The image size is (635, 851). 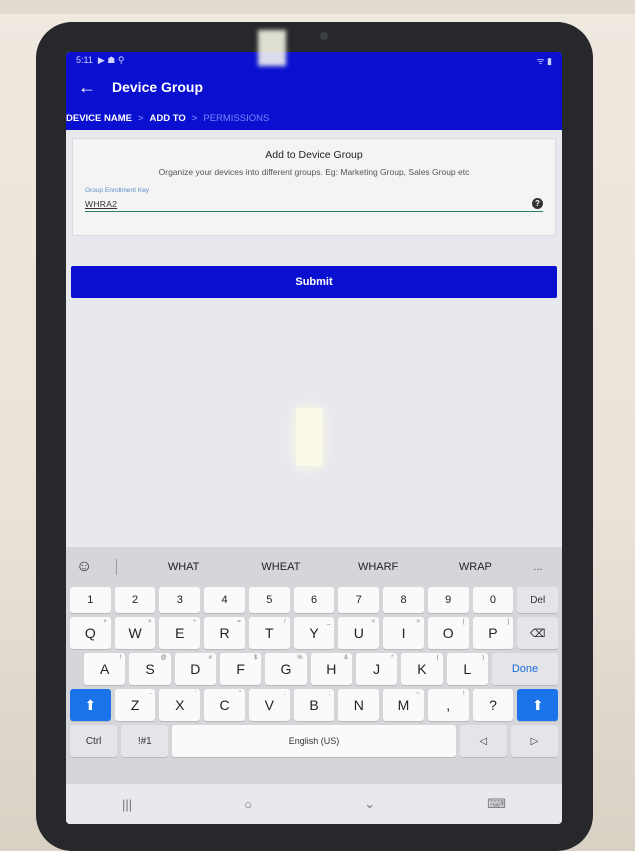 What do you see at coordinates (403, 705) in the screenshot?
I see `key-m: M ~` at bounding box center [403, 705].